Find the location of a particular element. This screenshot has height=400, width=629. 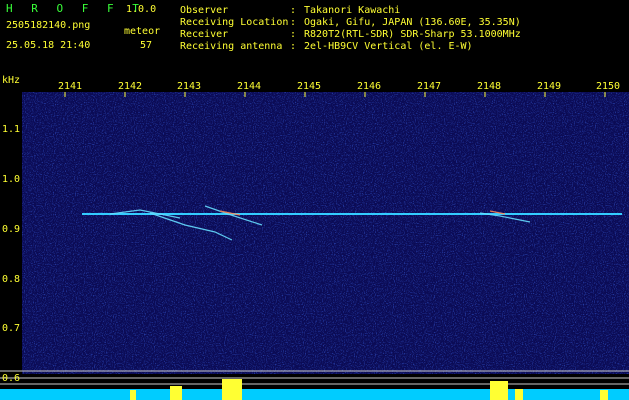

y-tick-label: 1.1 is located at coordinates (11, 129).